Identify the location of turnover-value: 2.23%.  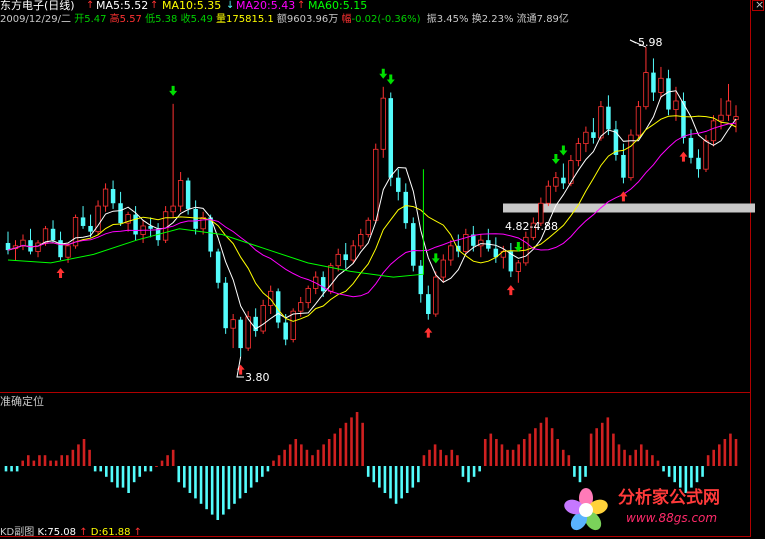
(497, 19).